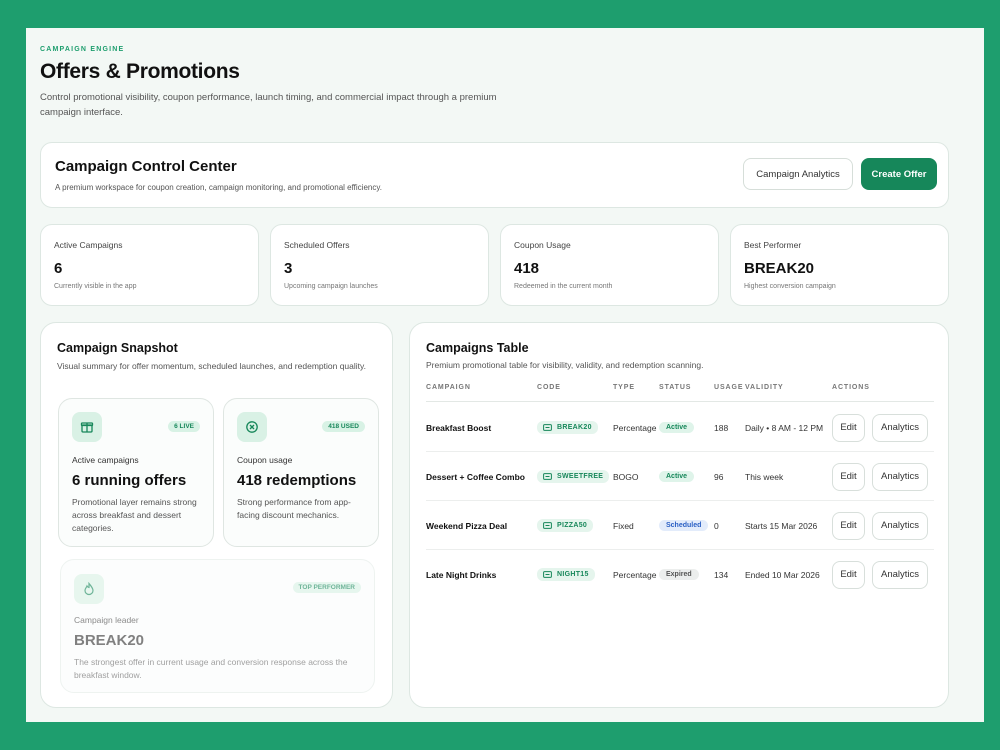 This screenshot has height=750, width=1000. Describe the element at coordinates (851, 387) in the screenshot. I see `header-actions: ACTIONS` at that location.